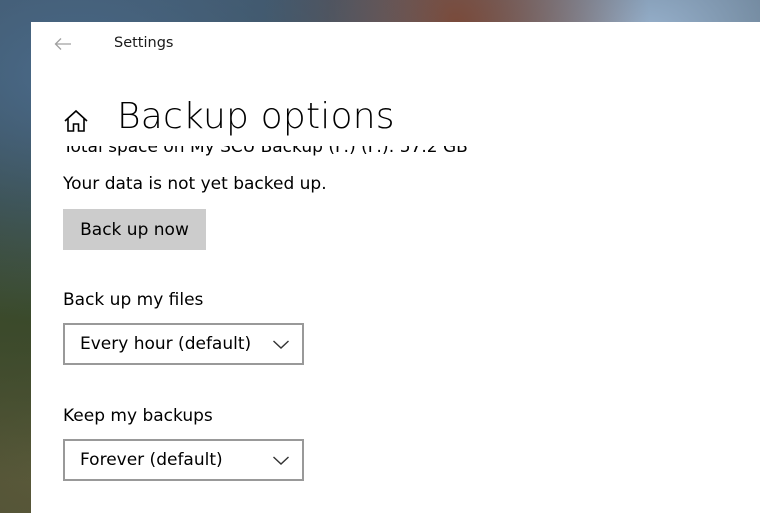  I want to click on back-button, so click(63, 44).